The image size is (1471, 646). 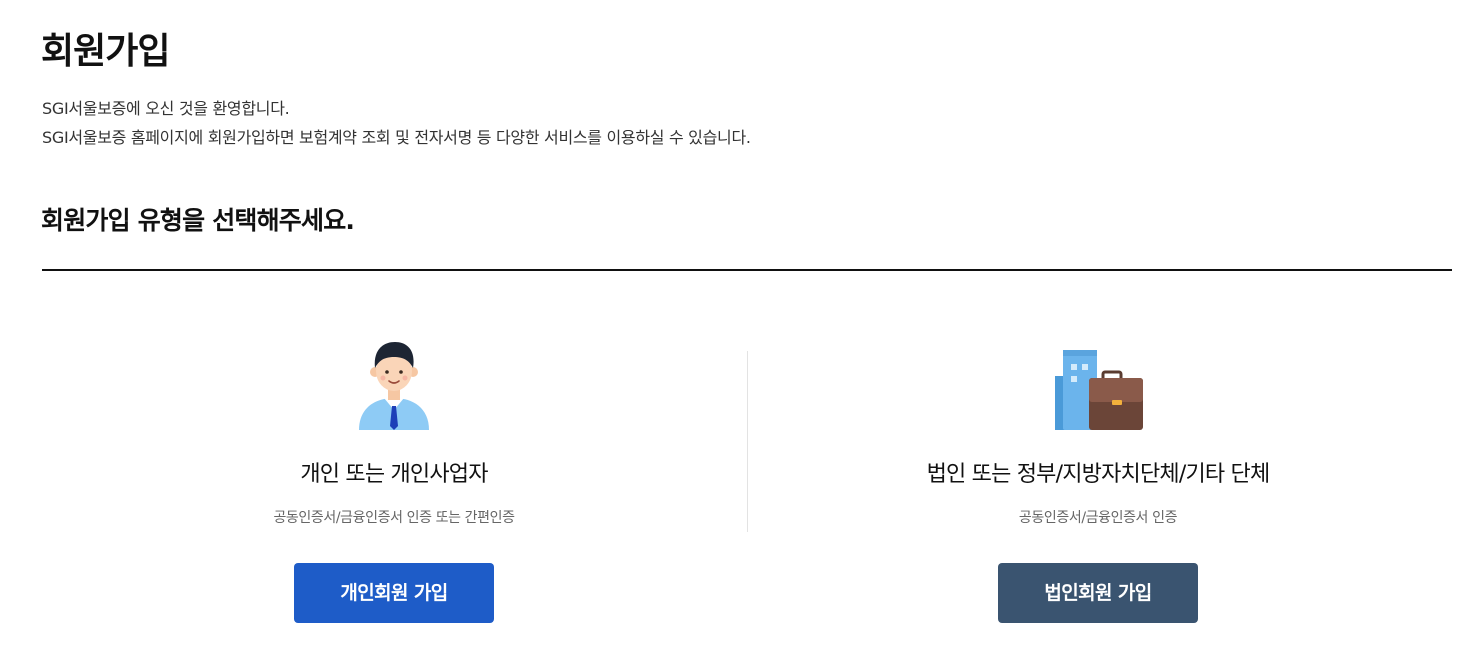 What do you see at coordinates (747, 441) in the screenshot?
I see `column-divider` at bounding box center [747, 441].